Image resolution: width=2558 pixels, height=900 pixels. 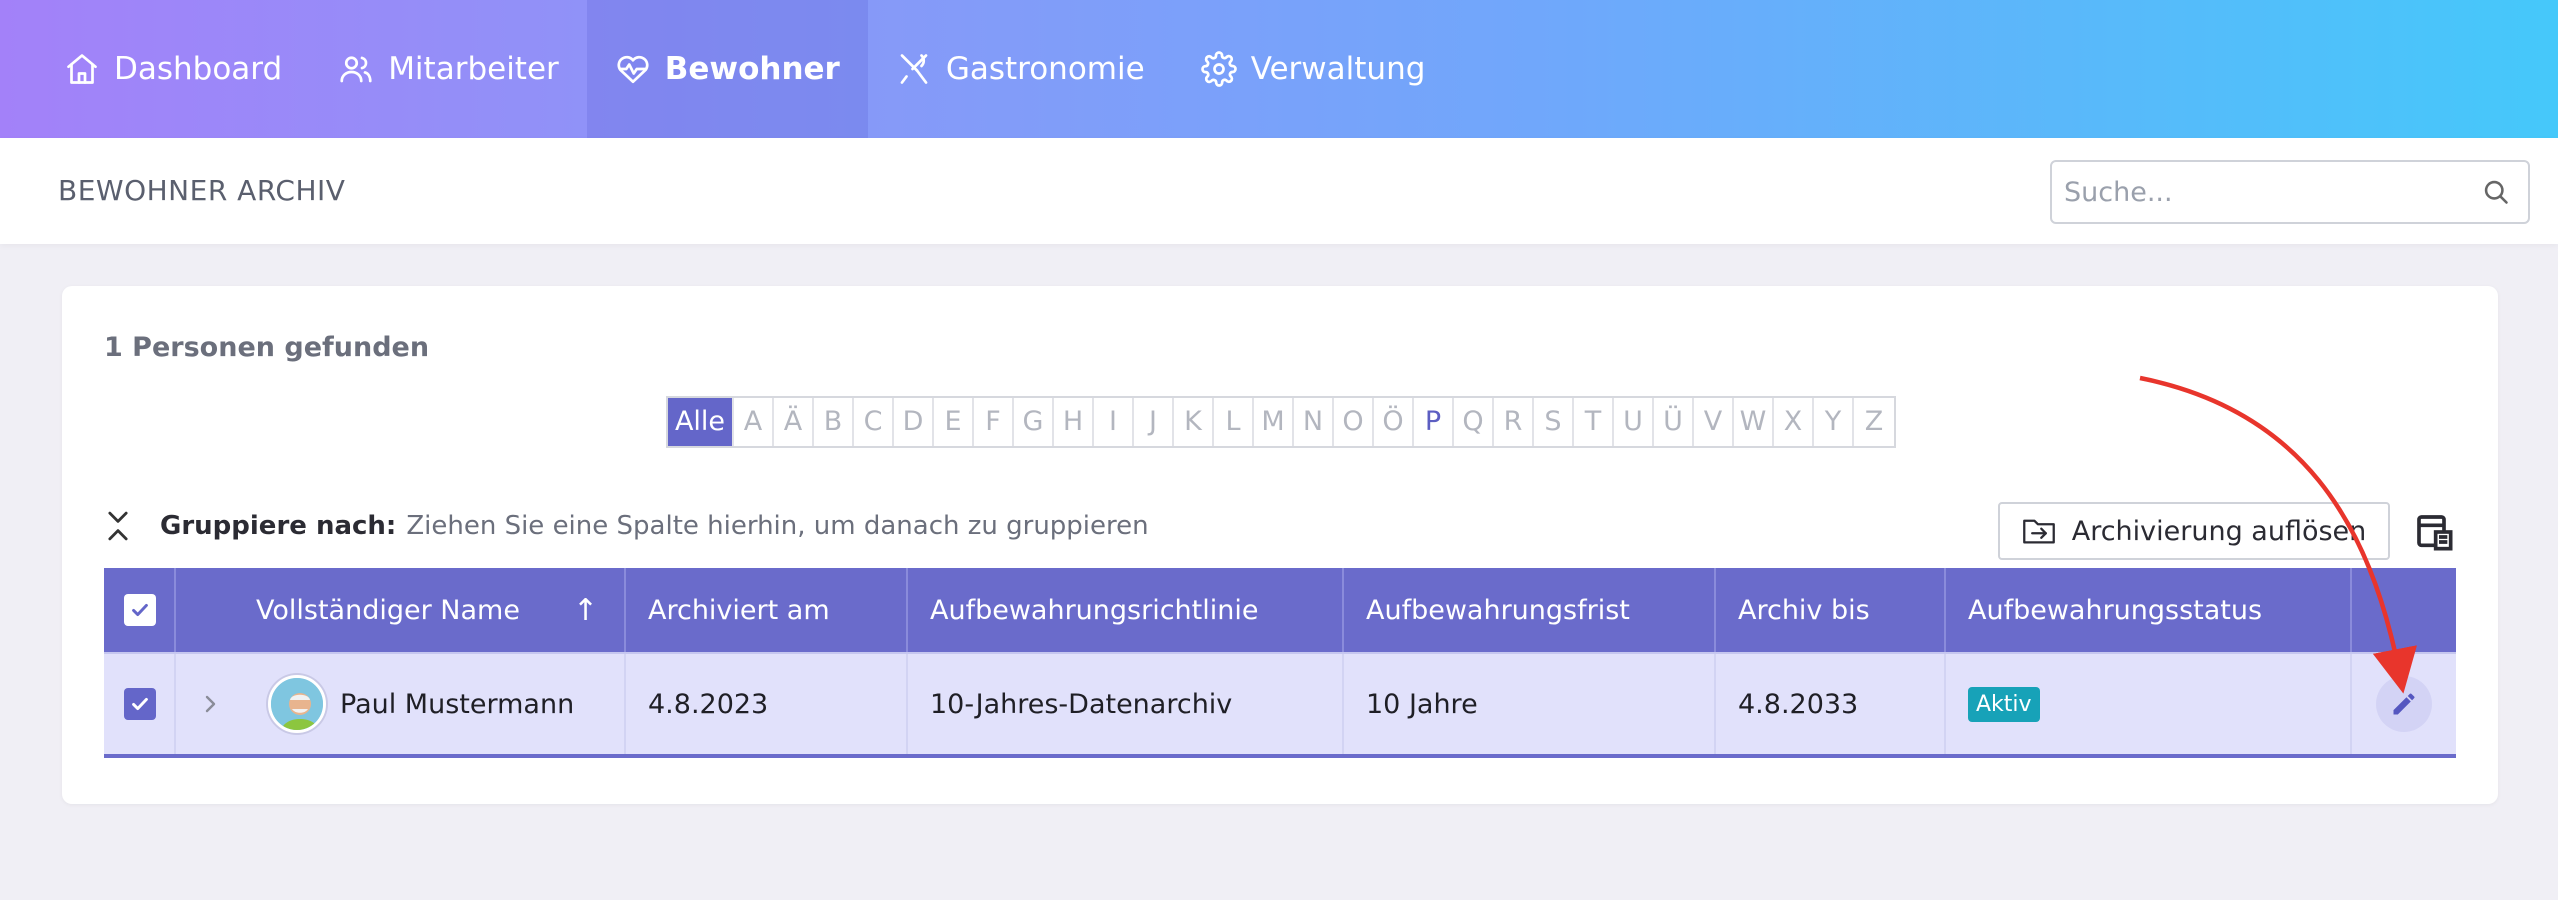 What do you see at coordinates (1794, 422) in the screenshot?
I see `letter-filter: X` at bounding box center [1794, 422].